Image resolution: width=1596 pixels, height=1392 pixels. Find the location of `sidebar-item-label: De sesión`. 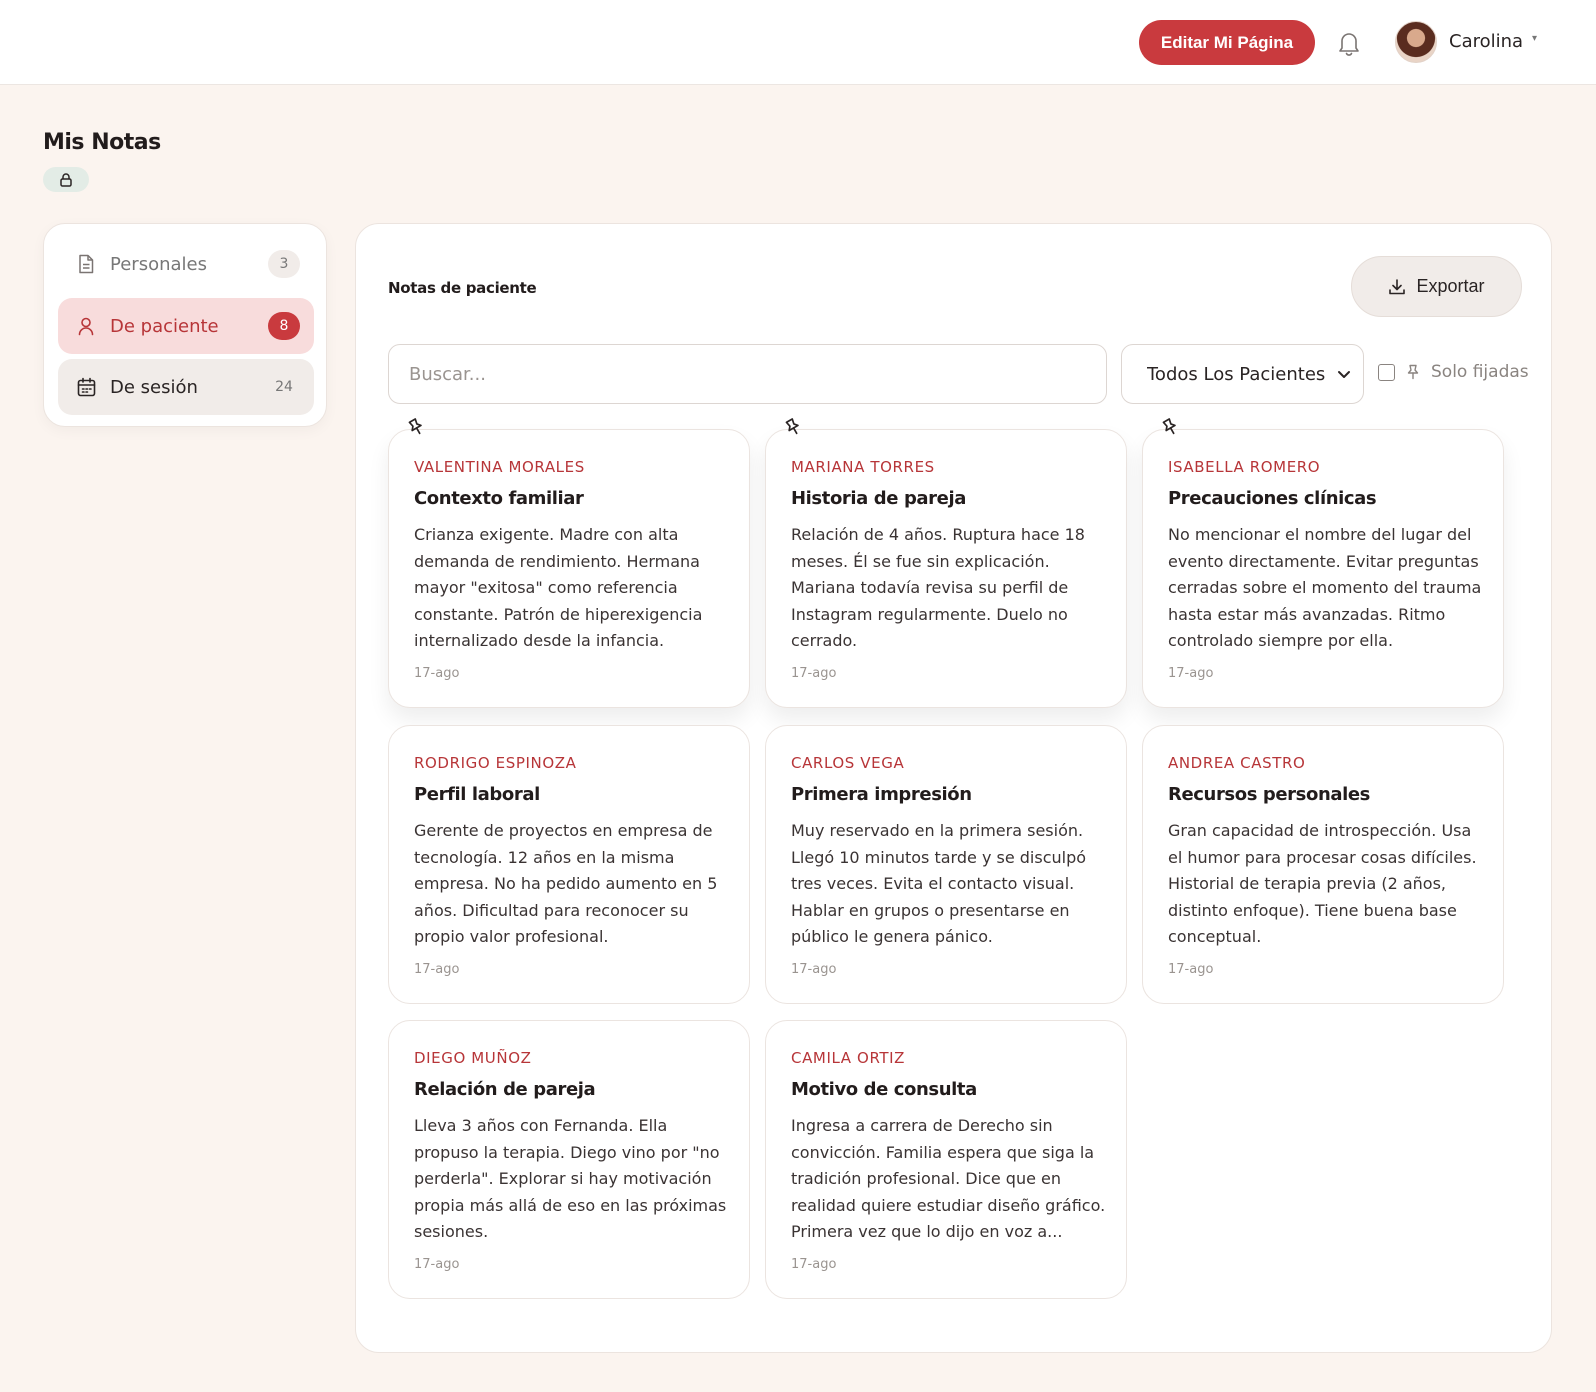

sidebar-item-label: De sesión is located at coordinates (154, 387).